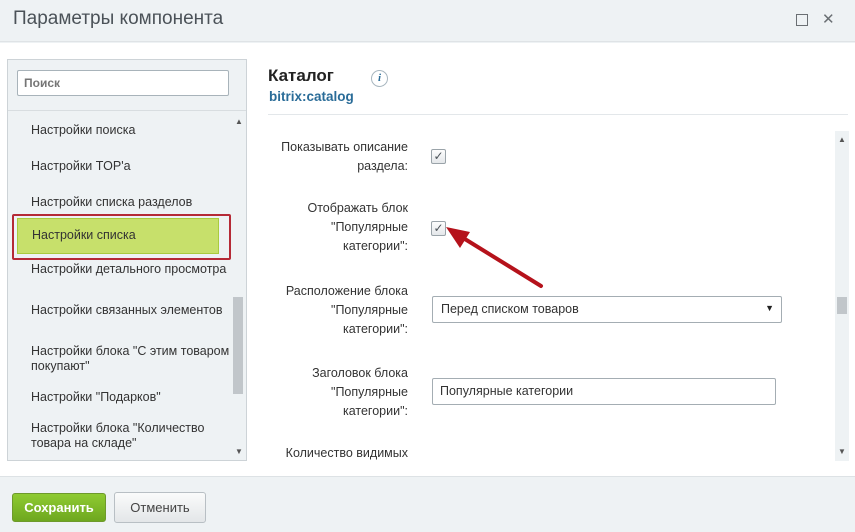  Describe the element at coordinates (59, 507) in the screenshot. I see `save-button: Сохранить` at that location.